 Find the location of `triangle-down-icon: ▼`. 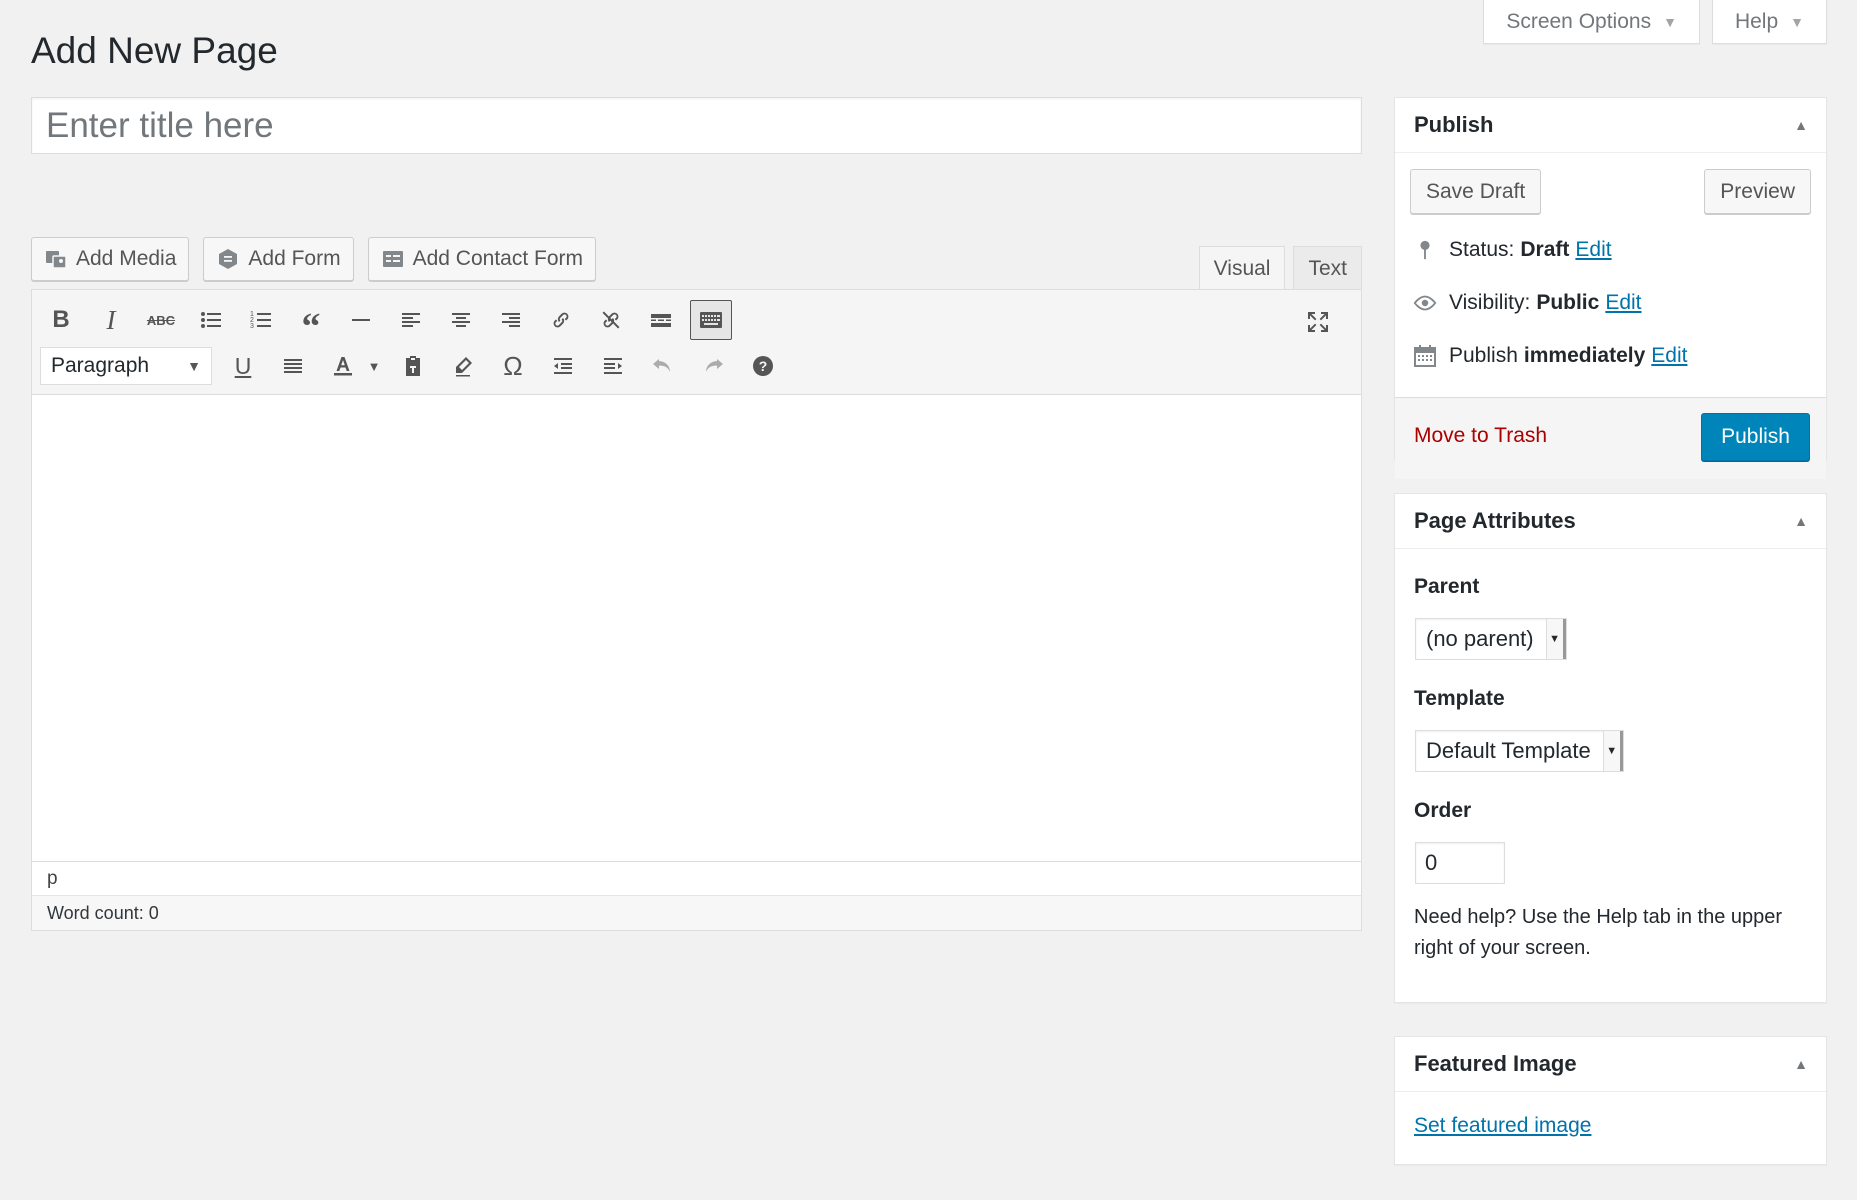

triangle-down-icon: ▼ is located at coordinates (1670, 21).